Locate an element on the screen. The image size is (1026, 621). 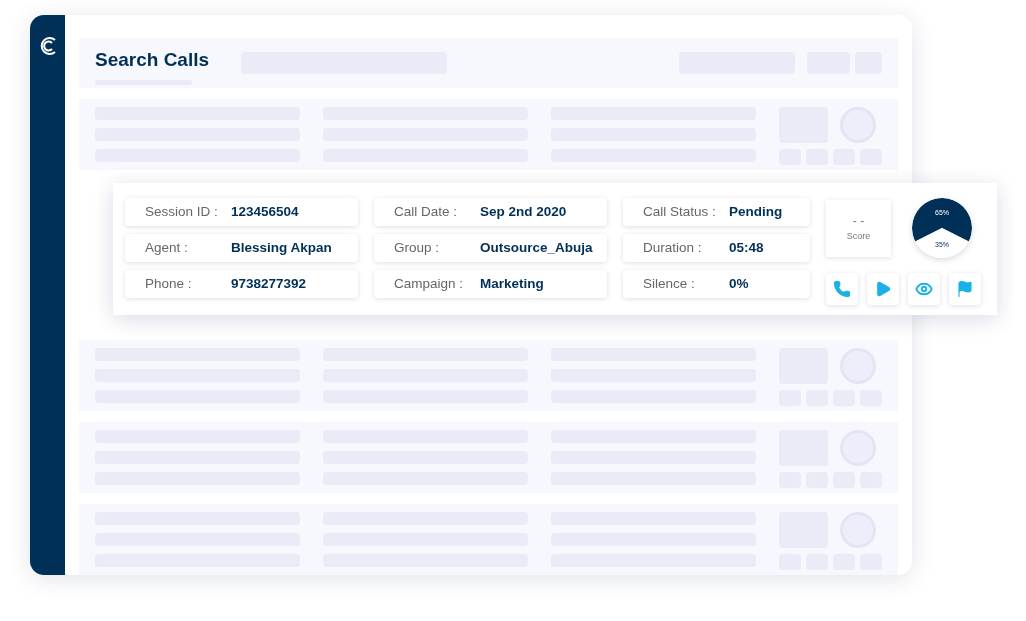
field-label: Session ID : is located at coordinates (182, 211).